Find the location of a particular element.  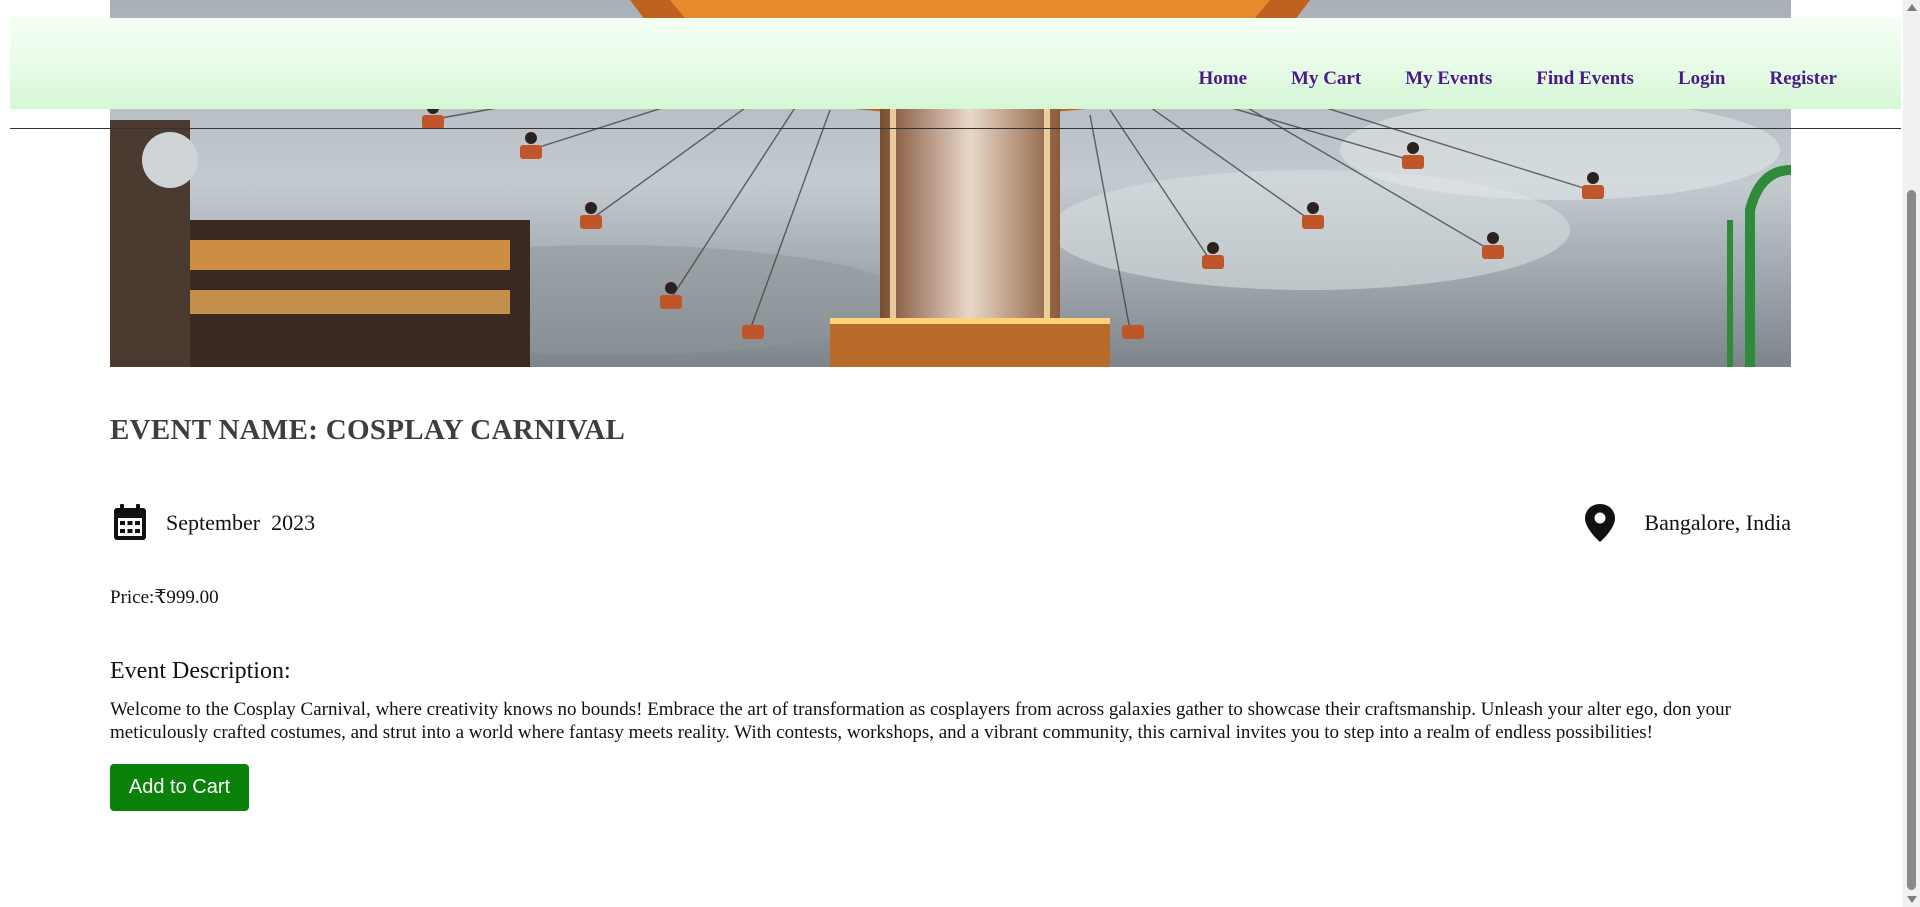

event-price: Price:₹999.00 is located at coordinates (164, 597).